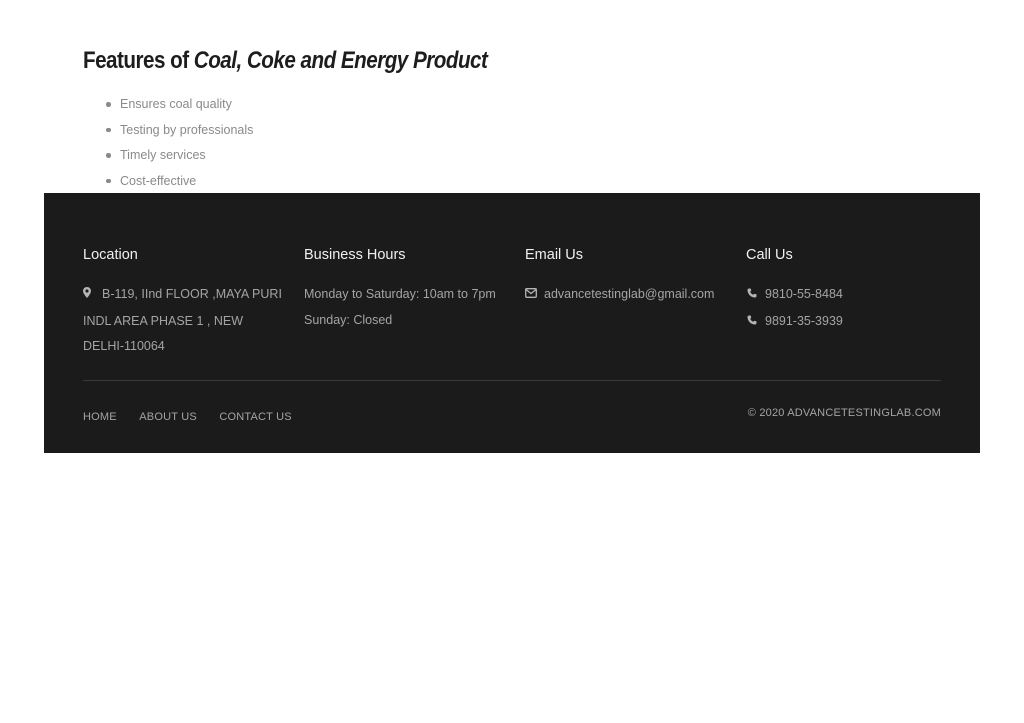 The width and height of the screenshot is (1024, 723). What do you see at coordinates (168, 417) in the screenshot?
I see `nav-about-link: ABOUT US` at bounding box center [168, 417].